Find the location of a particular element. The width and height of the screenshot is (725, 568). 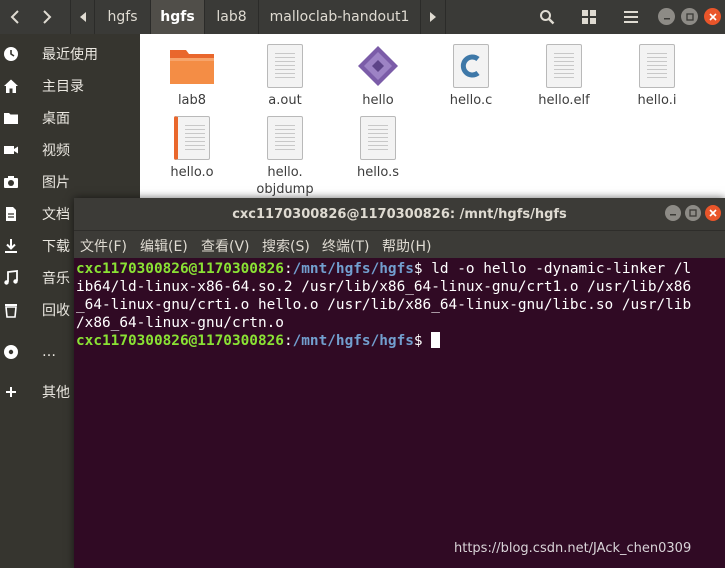

chevron-right-icon is located at coordinates (47, 17).